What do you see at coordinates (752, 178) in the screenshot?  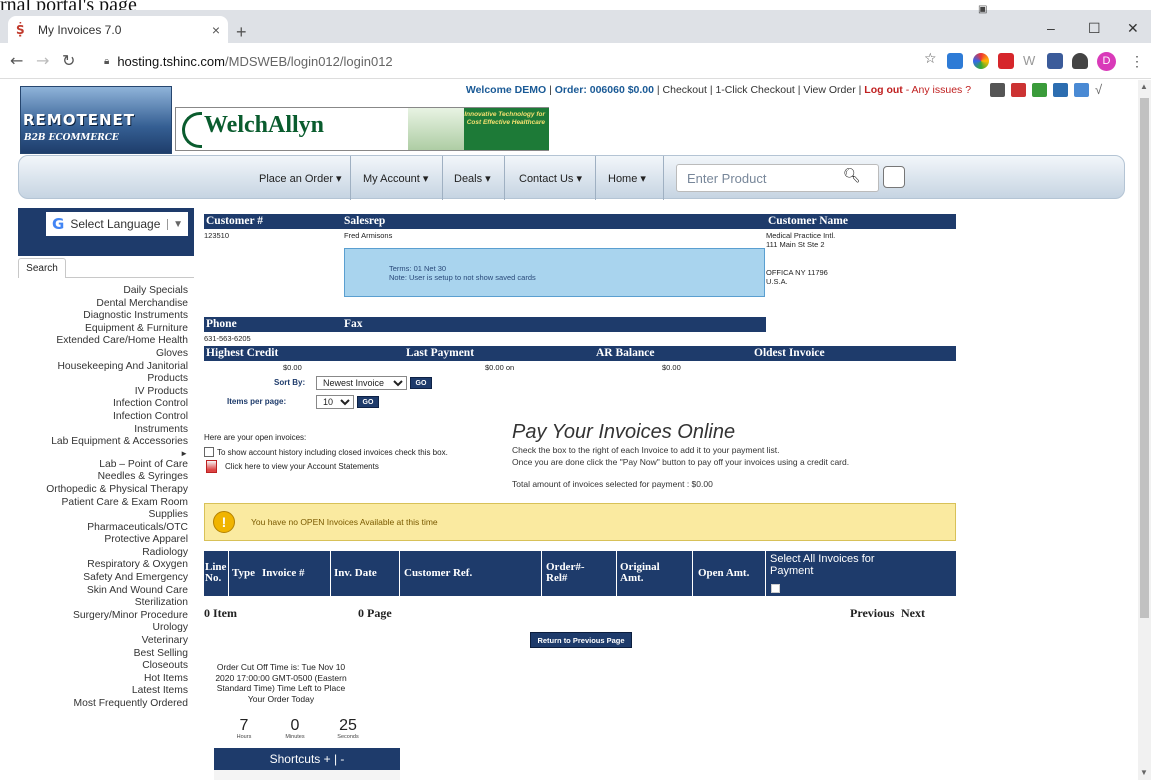 I see `product-search-input` at bounding box center [752, 178].